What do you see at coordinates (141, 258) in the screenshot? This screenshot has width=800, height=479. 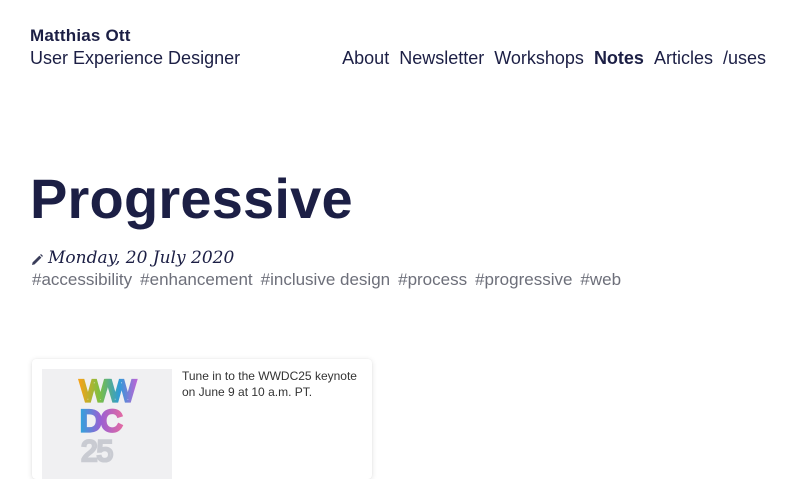 I see `post-date-text: Monday, 20 July 2020` at bounding box center [141, 258].